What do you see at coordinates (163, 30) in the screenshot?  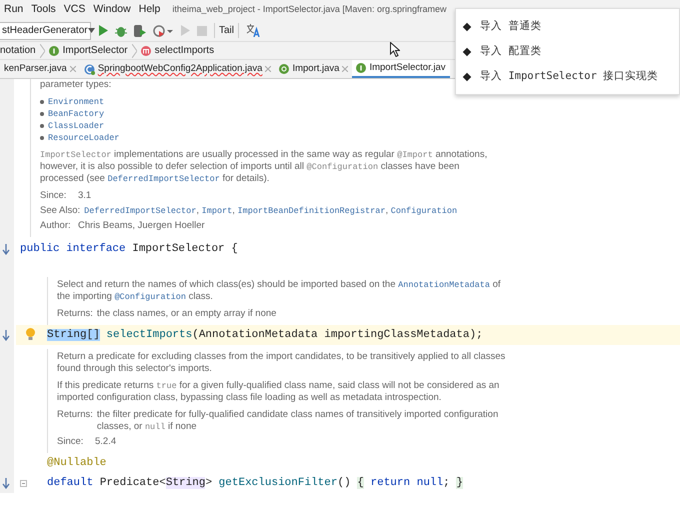 I see `profiler-icon` at bounding box center [163, 30].